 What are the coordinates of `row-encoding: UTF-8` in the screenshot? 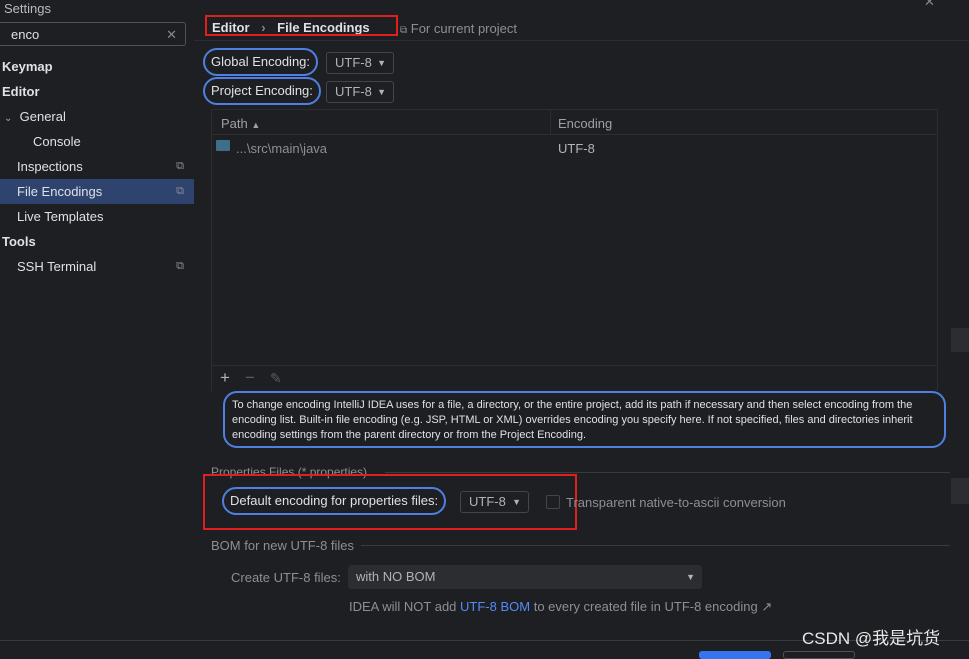 It's located at (576, 148).